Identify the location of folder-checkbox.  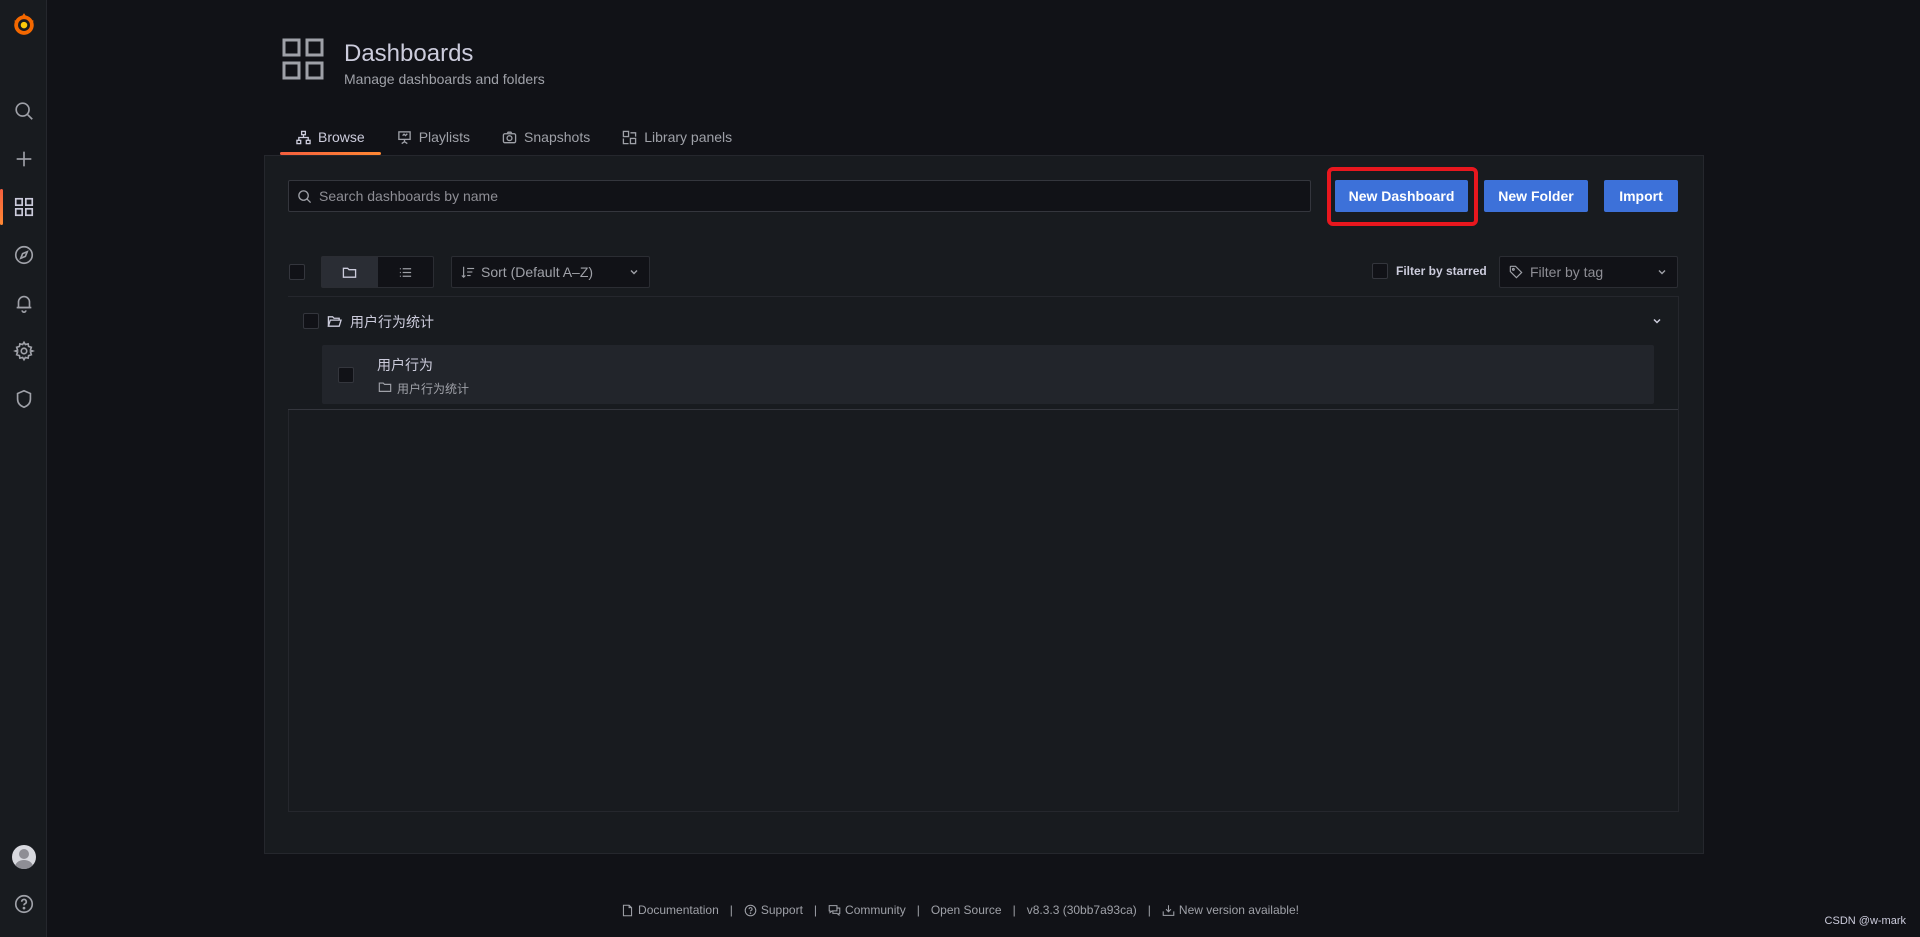
(311, 321).